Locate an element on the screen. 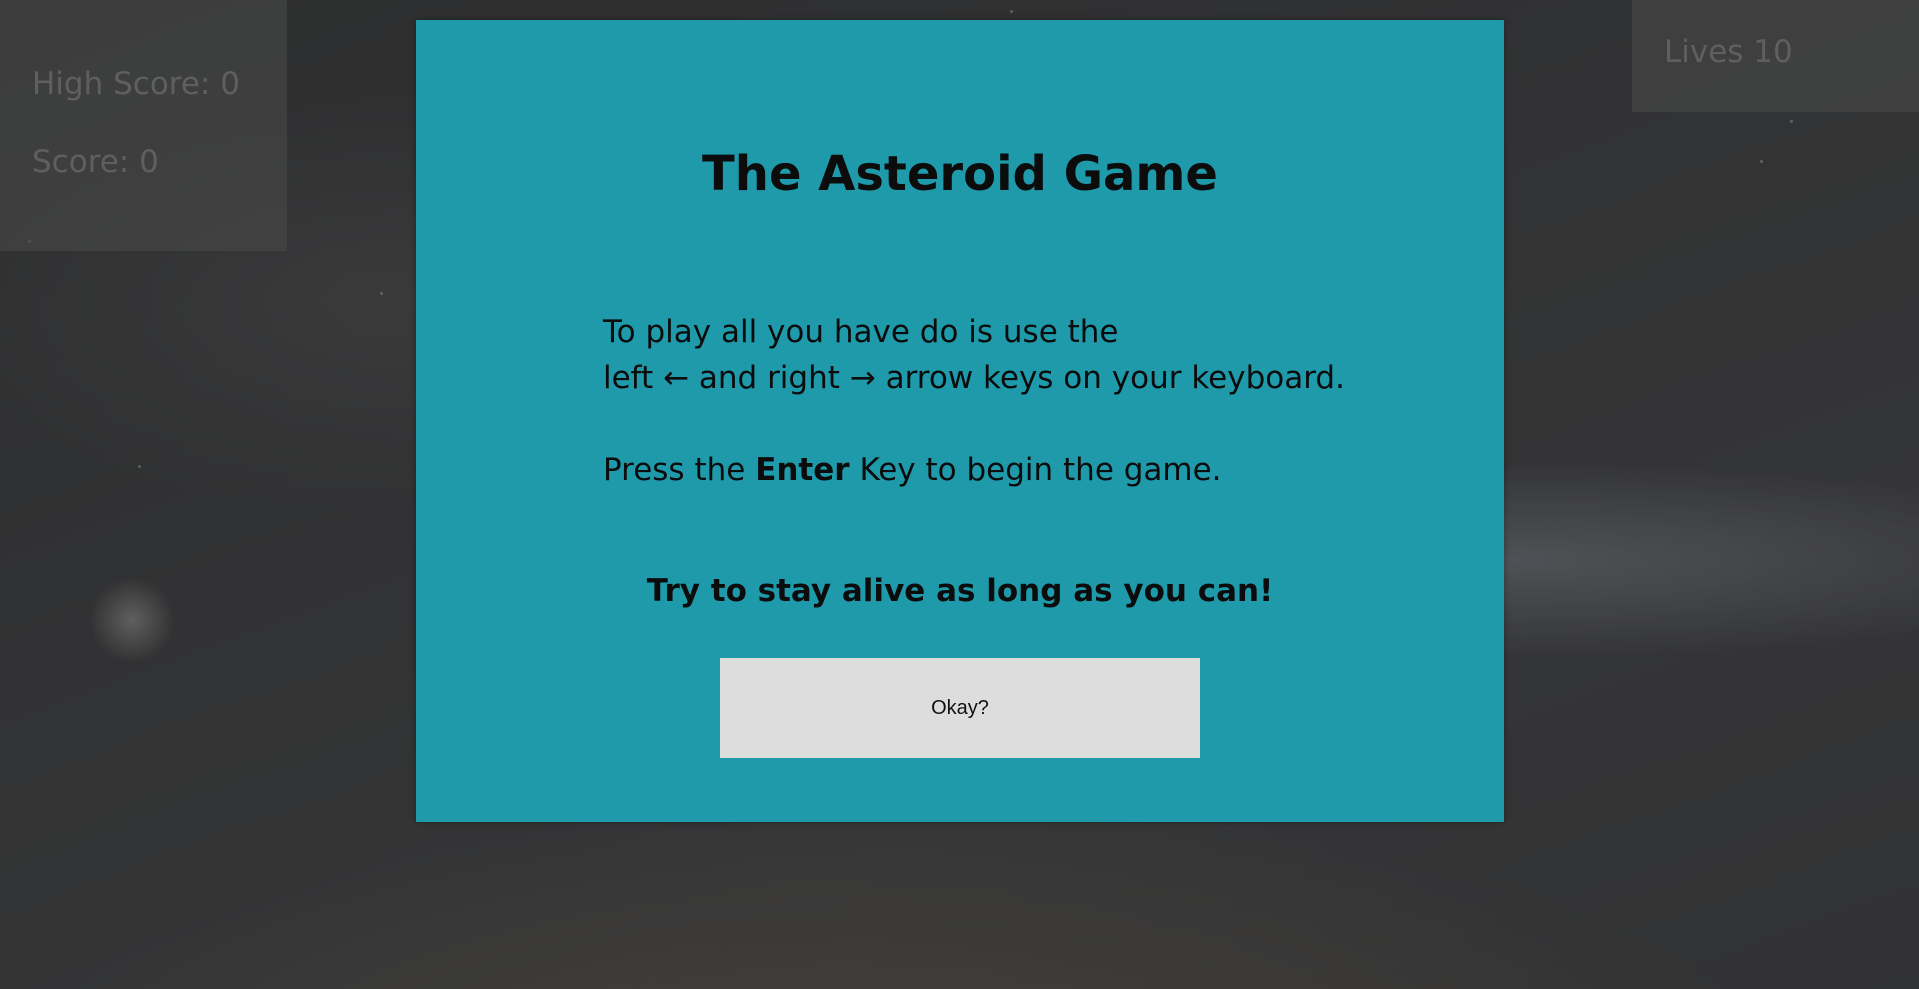 The image size is (1919, 989). lives-panel: Lives 10 is located at coordinates (1775, 56).